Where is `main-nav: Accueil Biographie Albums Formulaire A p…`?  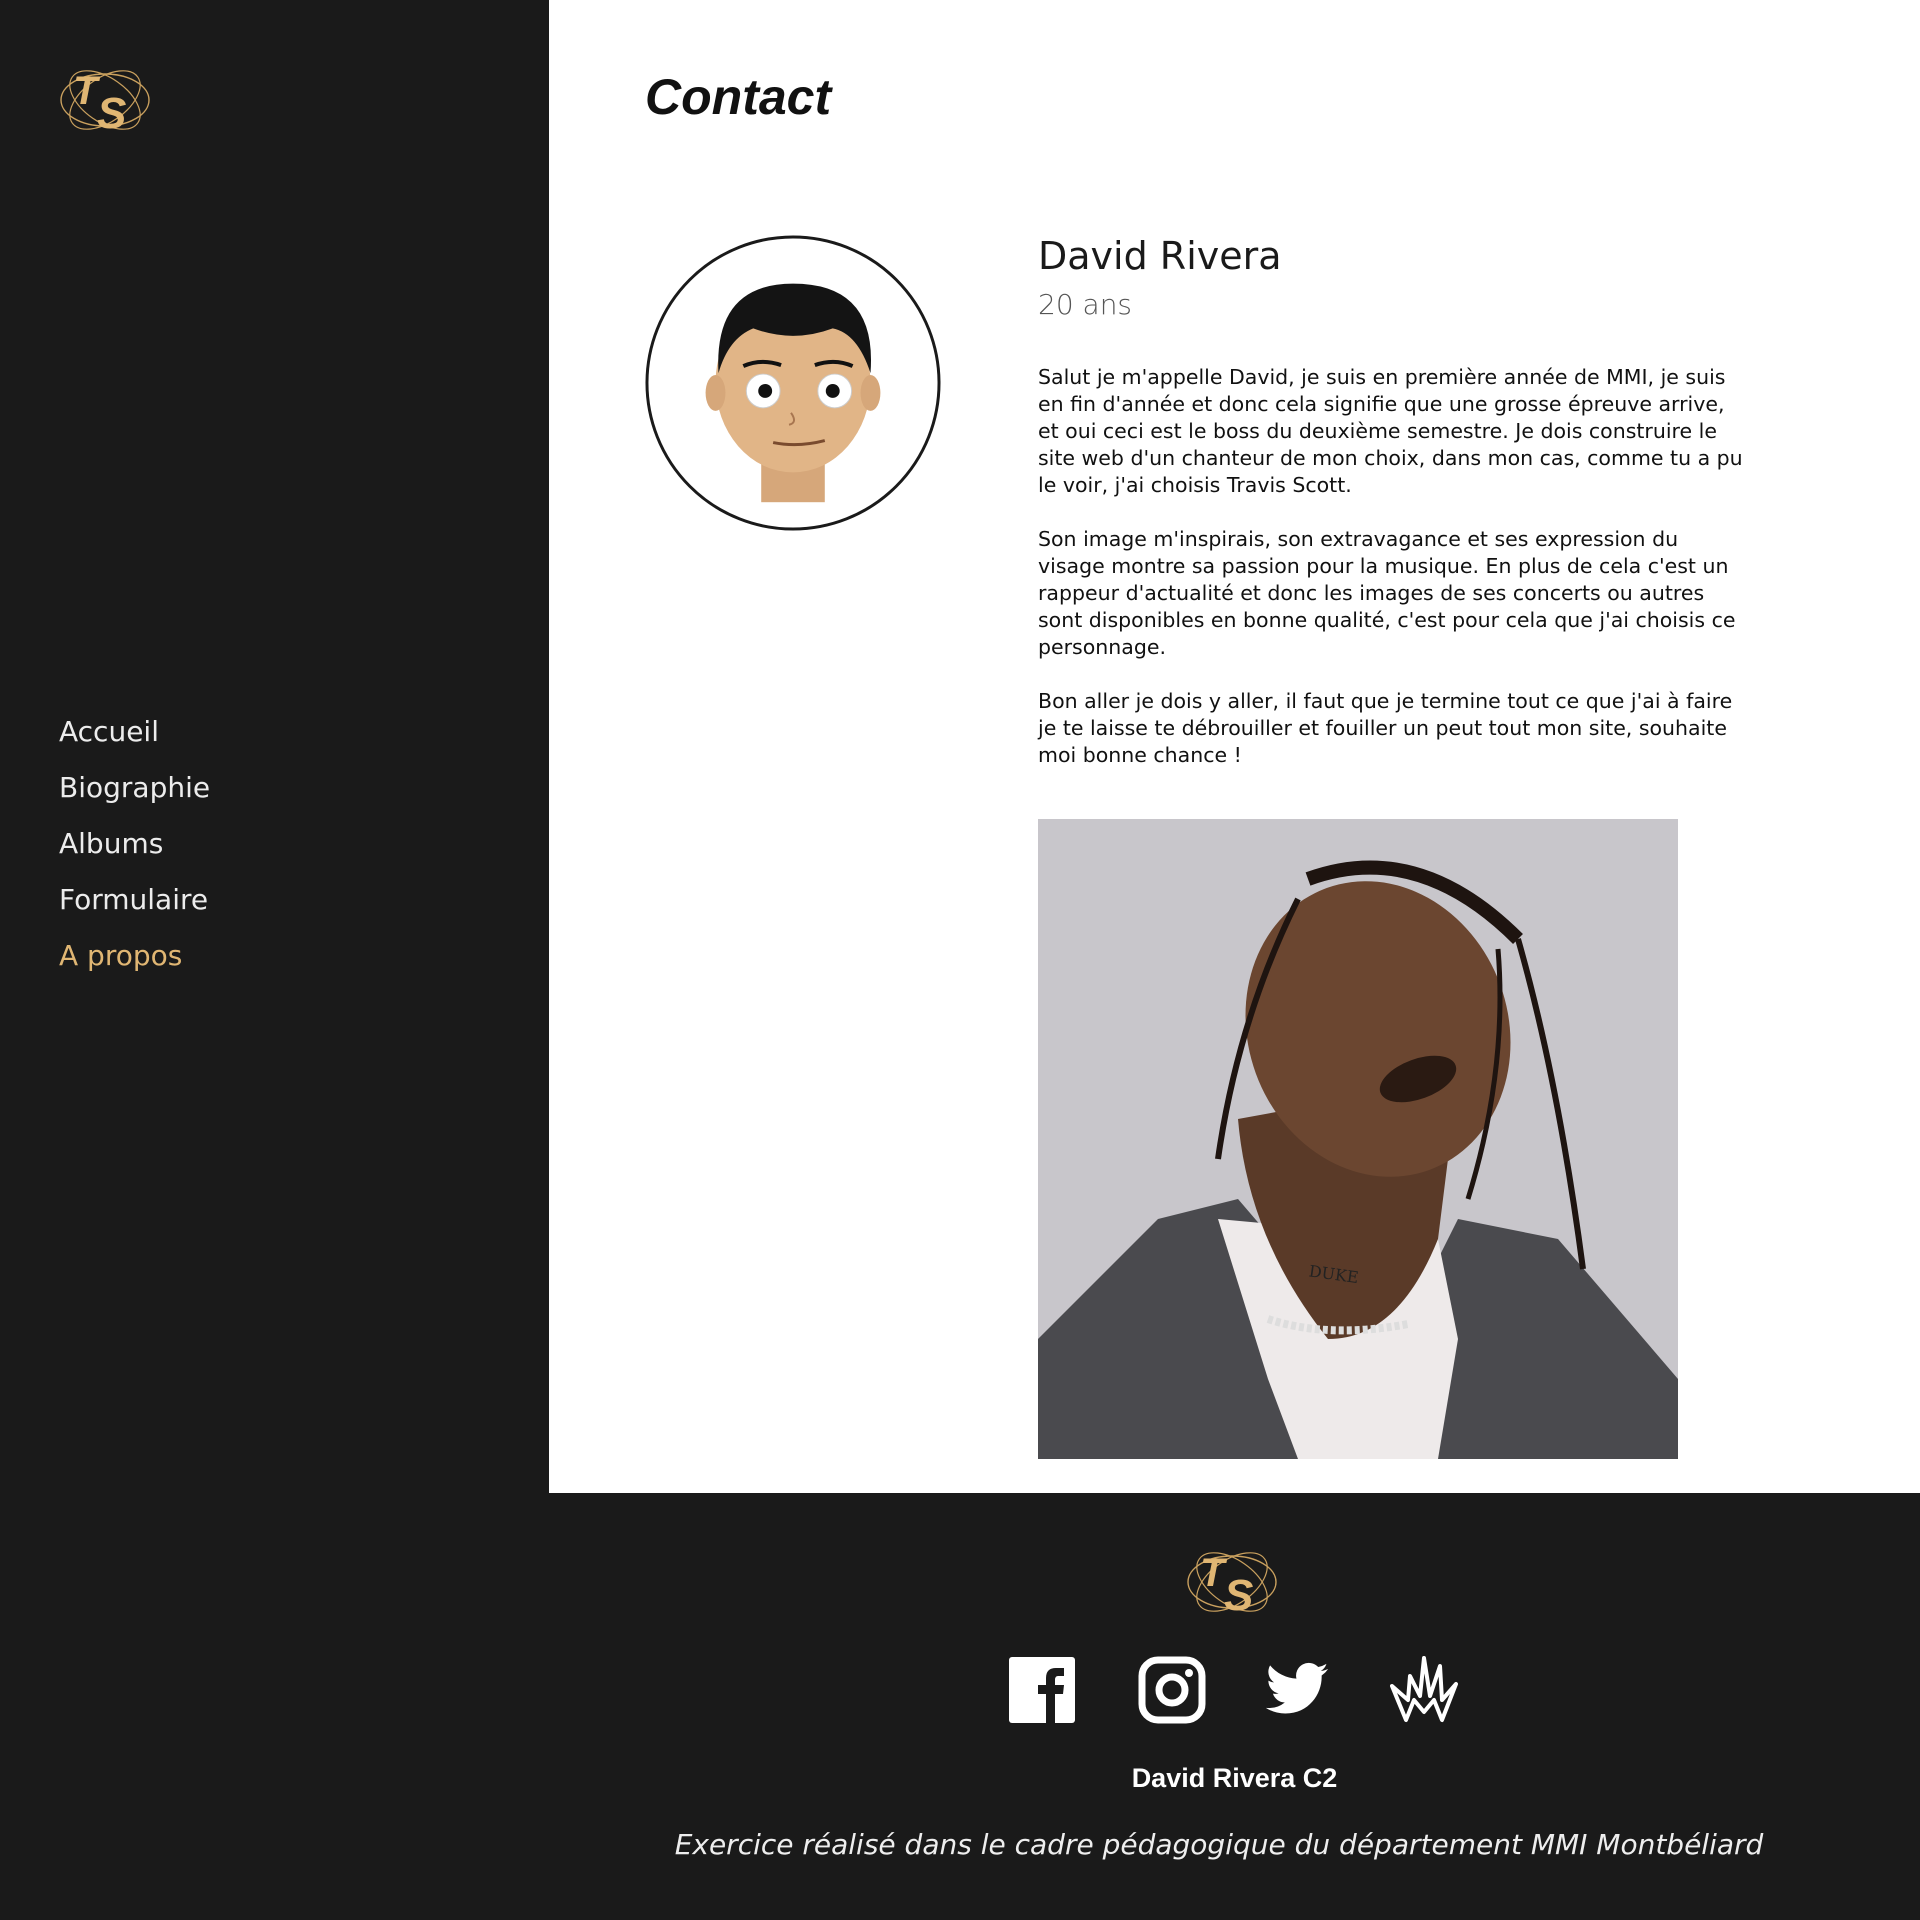
main-nav: Accueil Biographie Albums Formulaire A p… is located at coordinates (134, 850).